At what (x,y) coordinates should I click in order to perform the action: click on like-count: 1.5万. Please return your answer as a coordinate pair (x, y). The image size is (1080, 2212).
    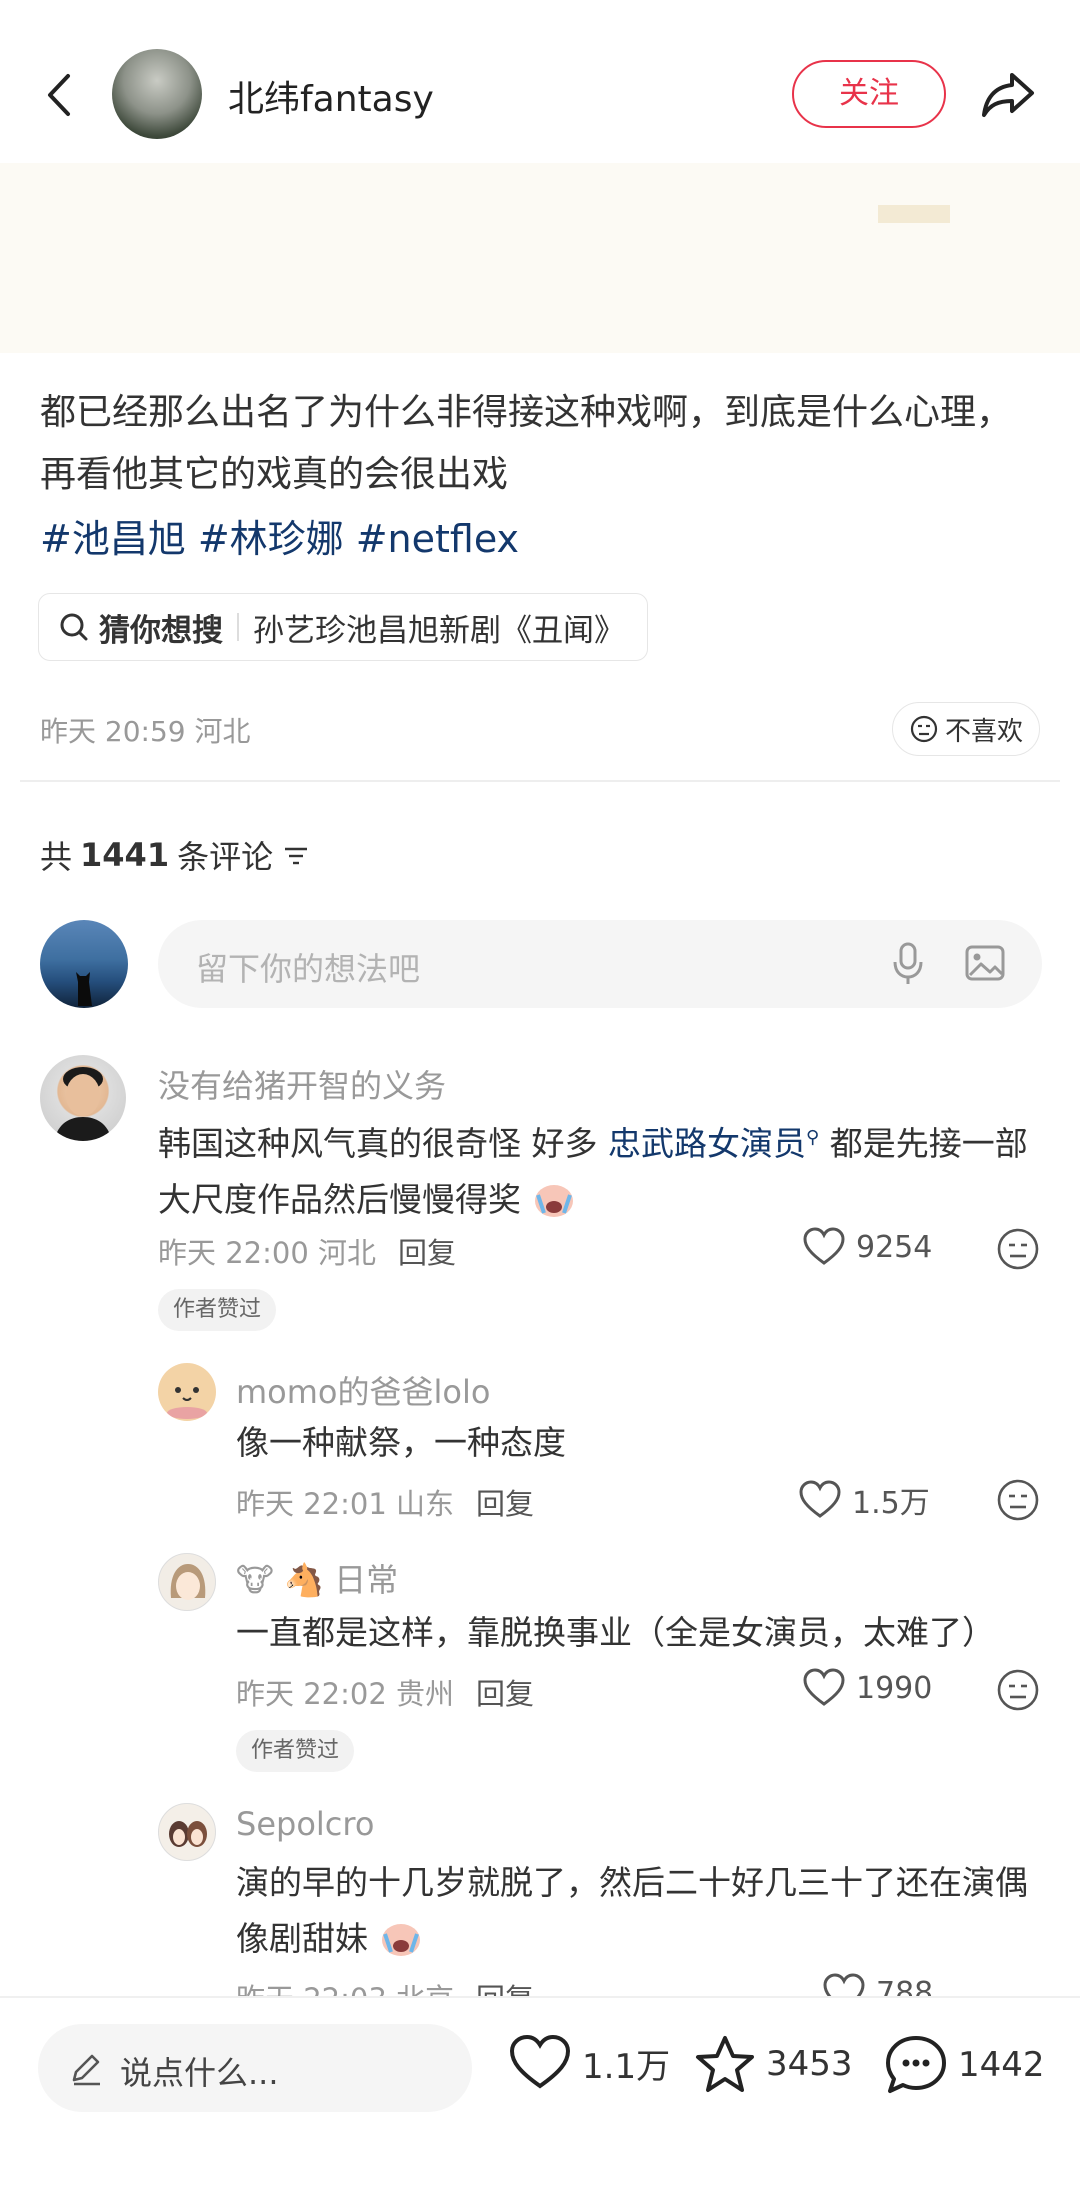
    Looking at the image, I should click on (891, 1503).